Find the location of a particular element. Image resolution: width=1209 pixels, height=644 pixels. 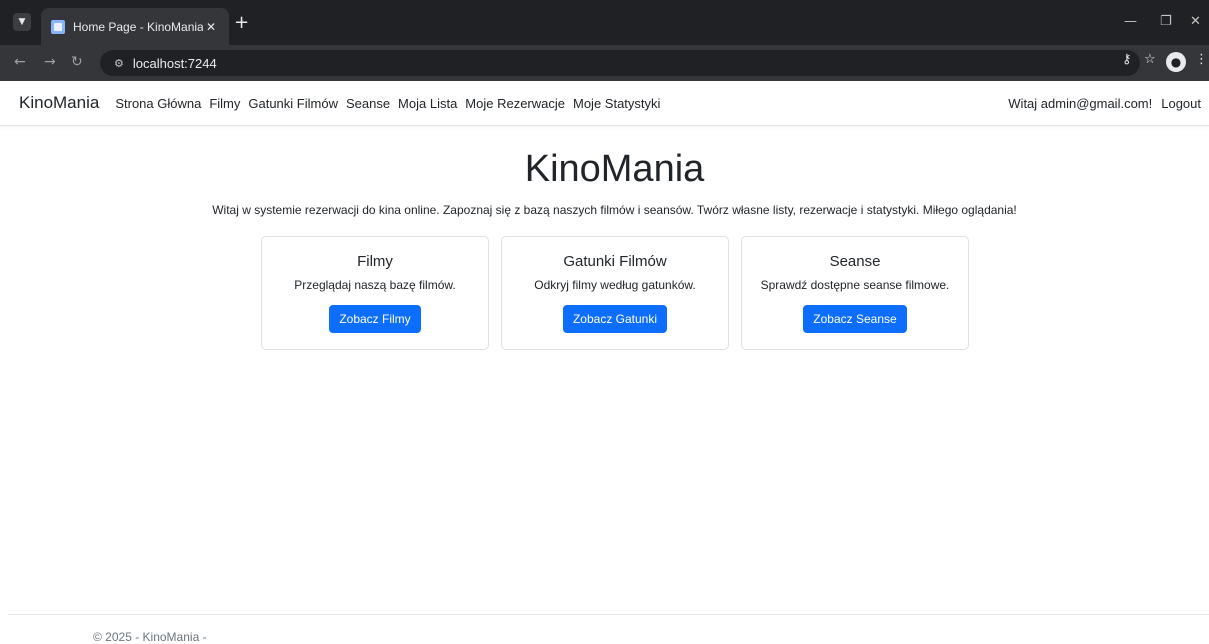

password-key-icon: ⚷ is located at coordinates (1127, 59).